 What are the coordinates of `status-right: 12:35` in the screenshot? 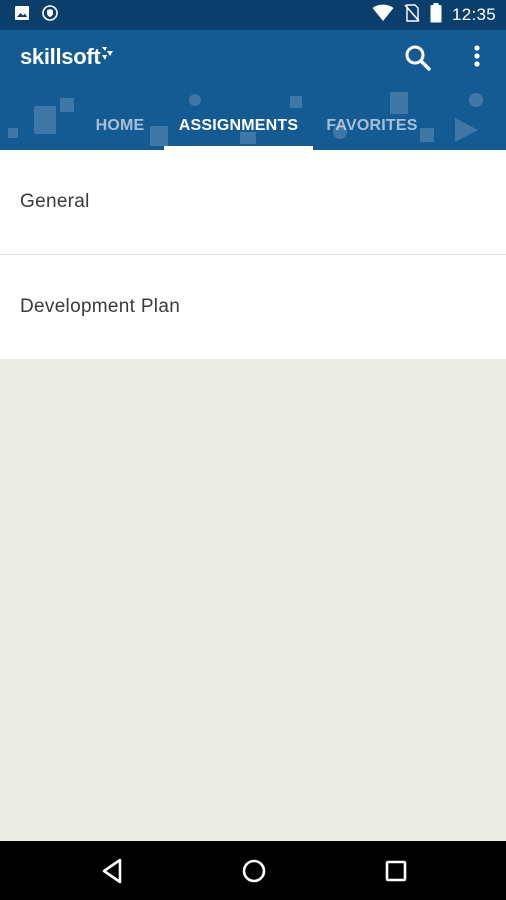 It's located at (434, 15).